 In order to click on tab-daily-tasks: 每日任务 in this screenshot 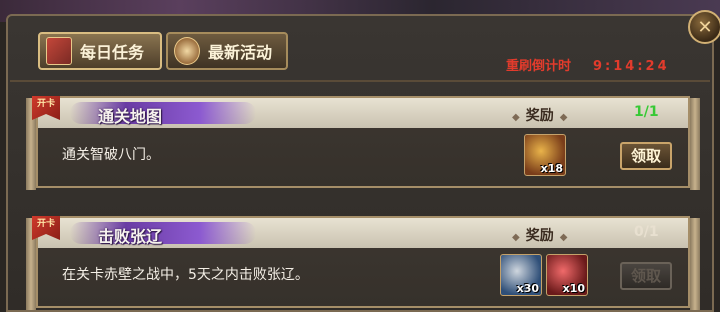, I will do `click(100, 51)`.